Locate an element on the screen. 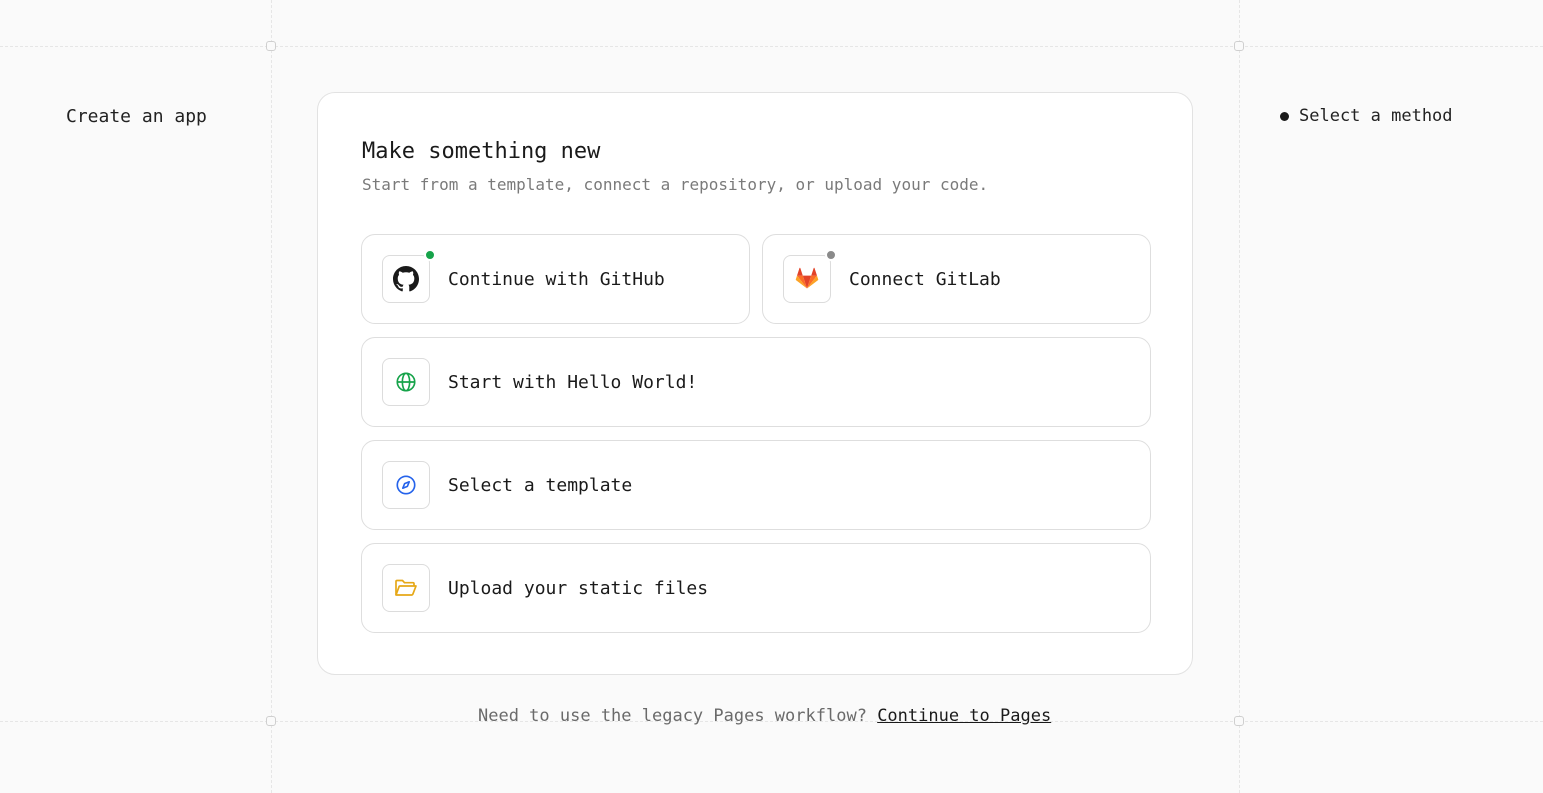 Image resolution: width=1543 pixels, height=793 pixels. upload-option-label: Upload your static files is located at coordinates (578, 588).